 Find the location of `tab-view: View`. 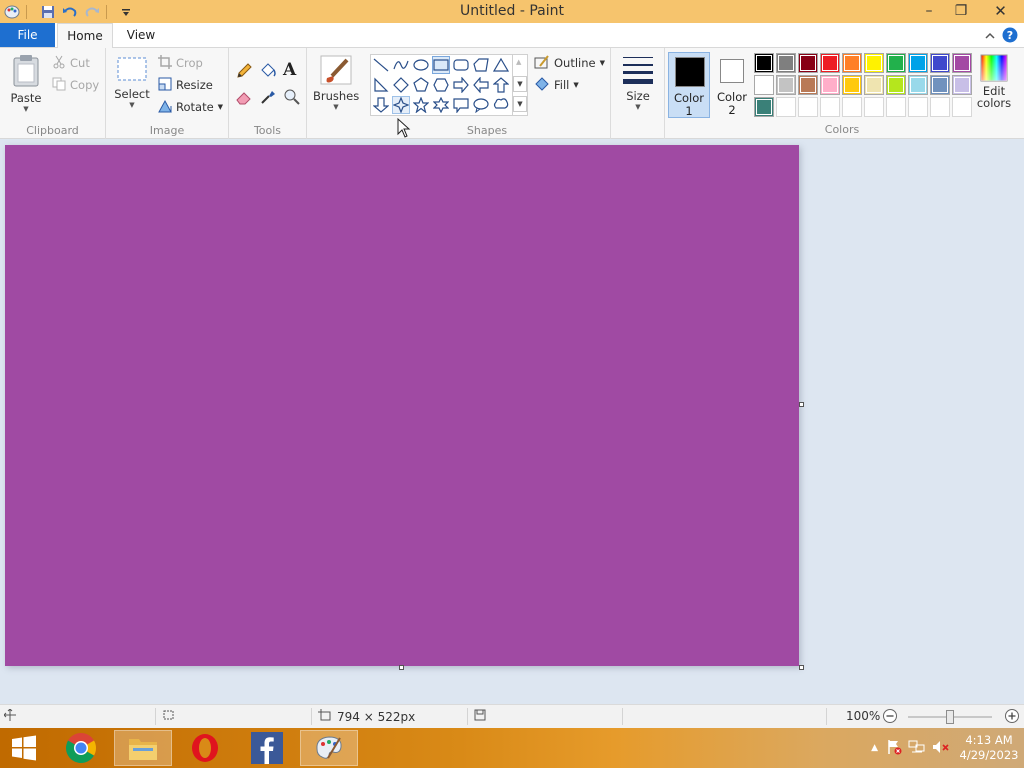

tab-view: View is located at coordinates (141, 35).